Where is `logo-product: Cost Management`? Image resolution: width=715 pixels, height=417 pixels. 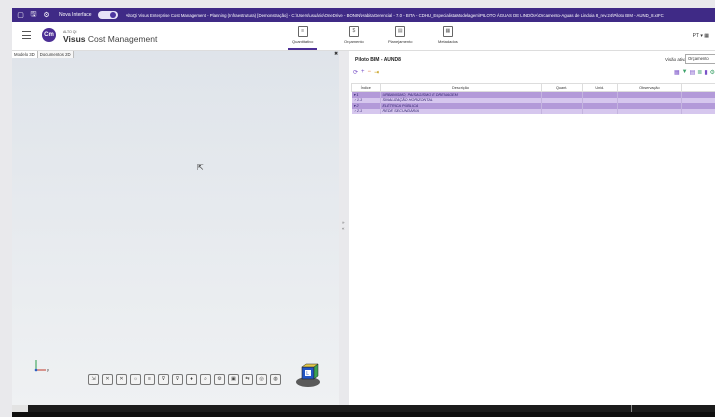
logo-product: Cost Management is located at coordinates (122, 39).